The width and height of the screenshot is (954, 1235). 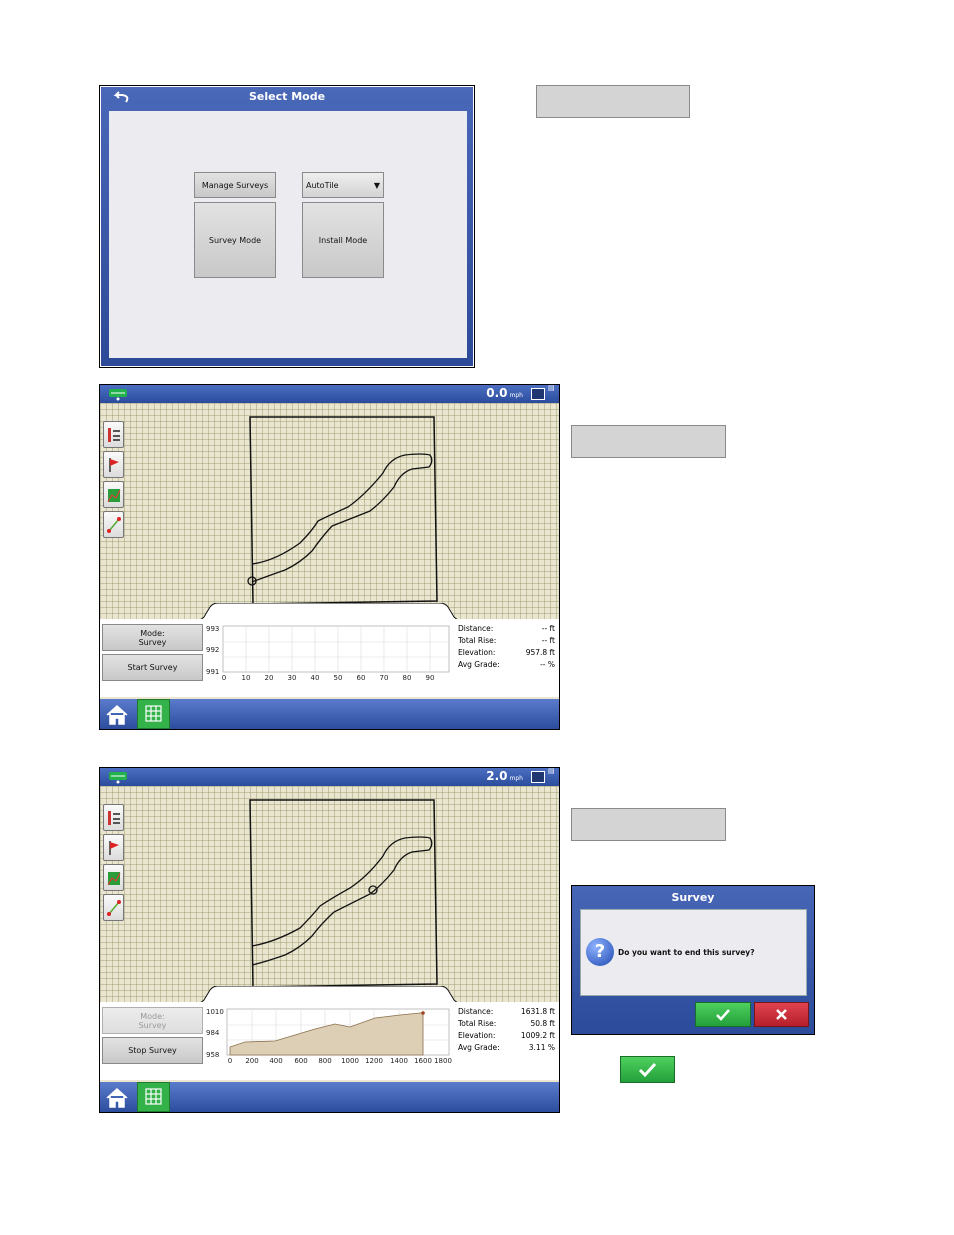 I want to click on dropdown-value: AutoTile, so click(x=322, y=185).